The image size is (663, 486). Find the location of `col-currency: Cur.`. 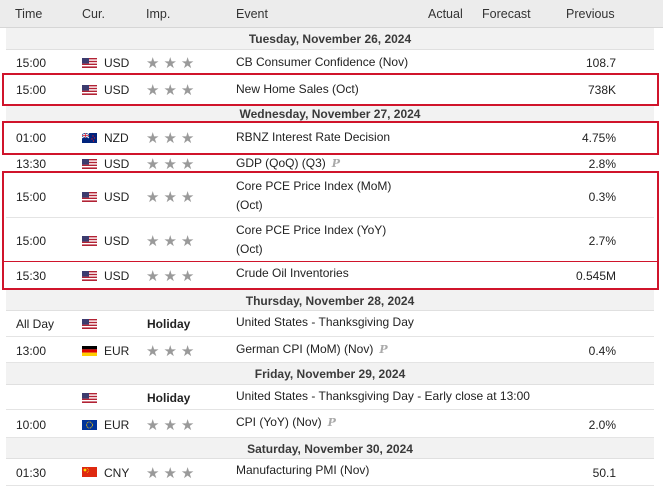

col-currency: Cur. is located at coordinates (93, 14).